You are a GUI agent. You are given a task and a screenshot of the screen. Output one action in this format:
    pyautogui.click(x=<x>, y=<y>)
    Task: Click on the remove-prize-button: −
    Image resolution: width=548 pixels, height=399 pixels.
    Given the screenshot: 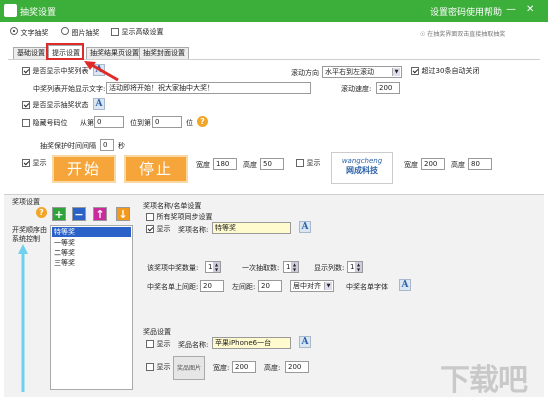 What is the action you would take?
    pyautogui.click(x=79, y=214)
    